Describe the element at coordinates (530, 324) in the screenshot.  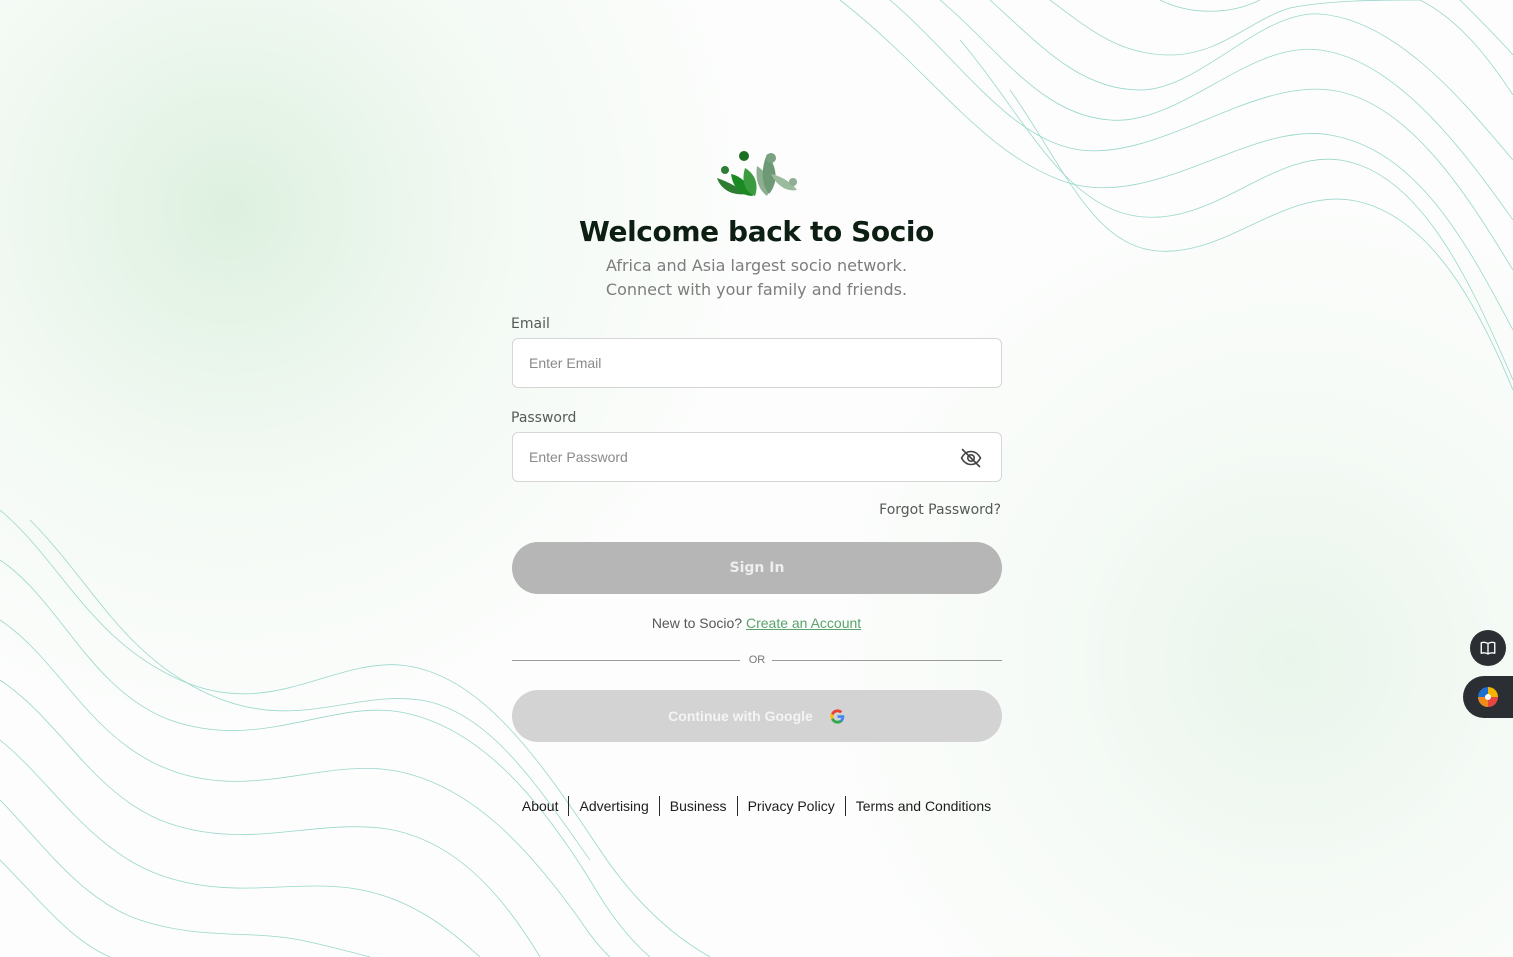
I see `email-label: Email` at that location.